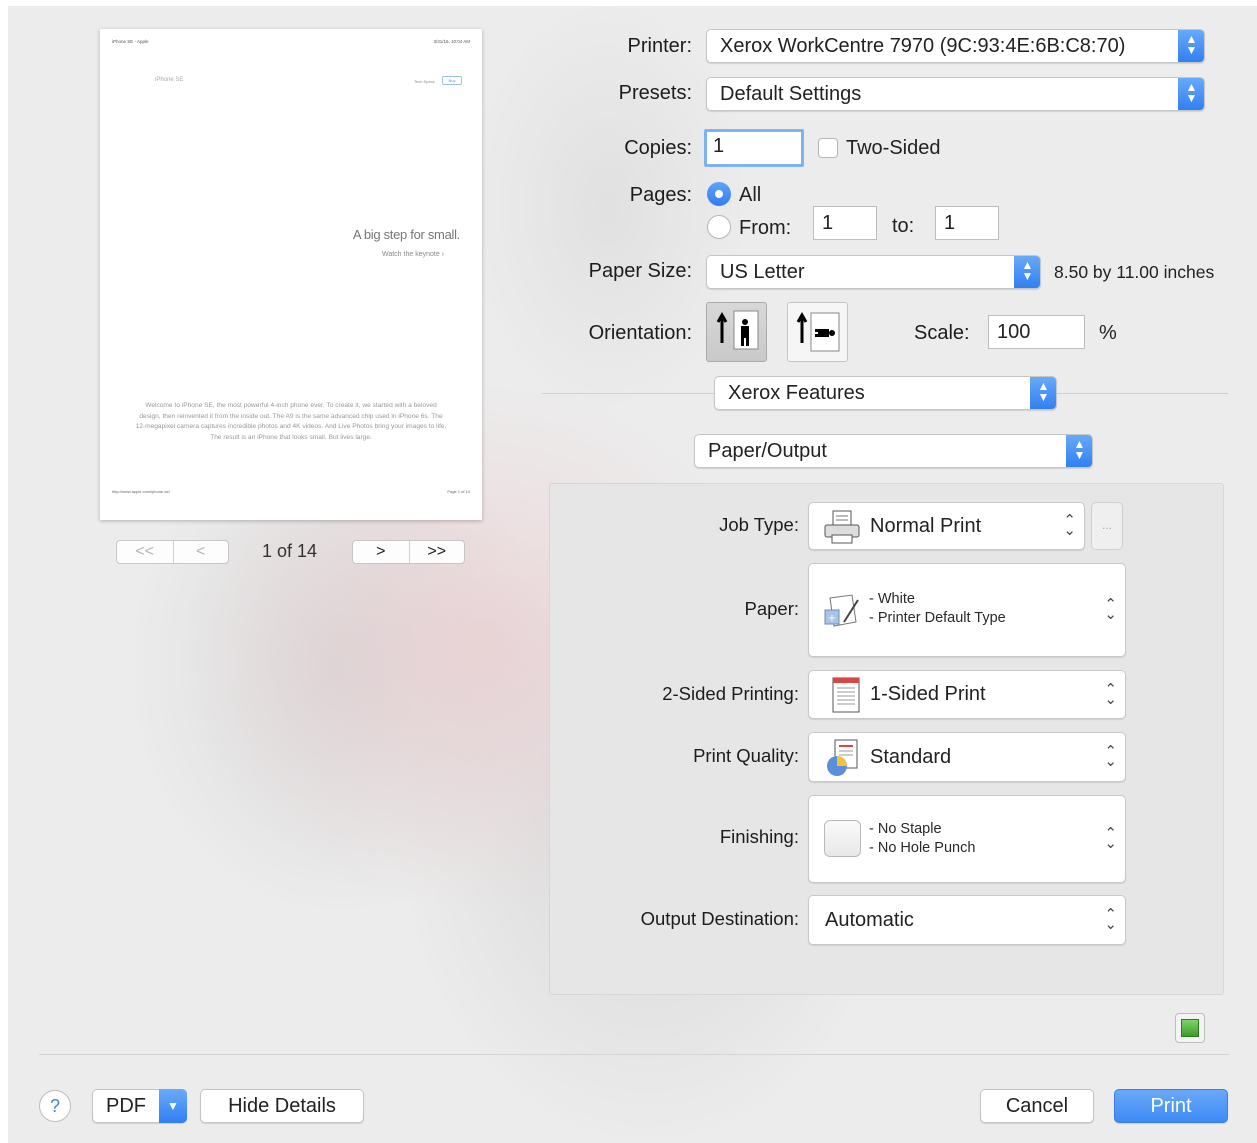 The height and width of the screenshot is (1143, 1257). Describe the element at coordinates (141, 491) in the screenshot. I see `preview-footer-left: http://www.apple.com/iphone-se/` at that location.